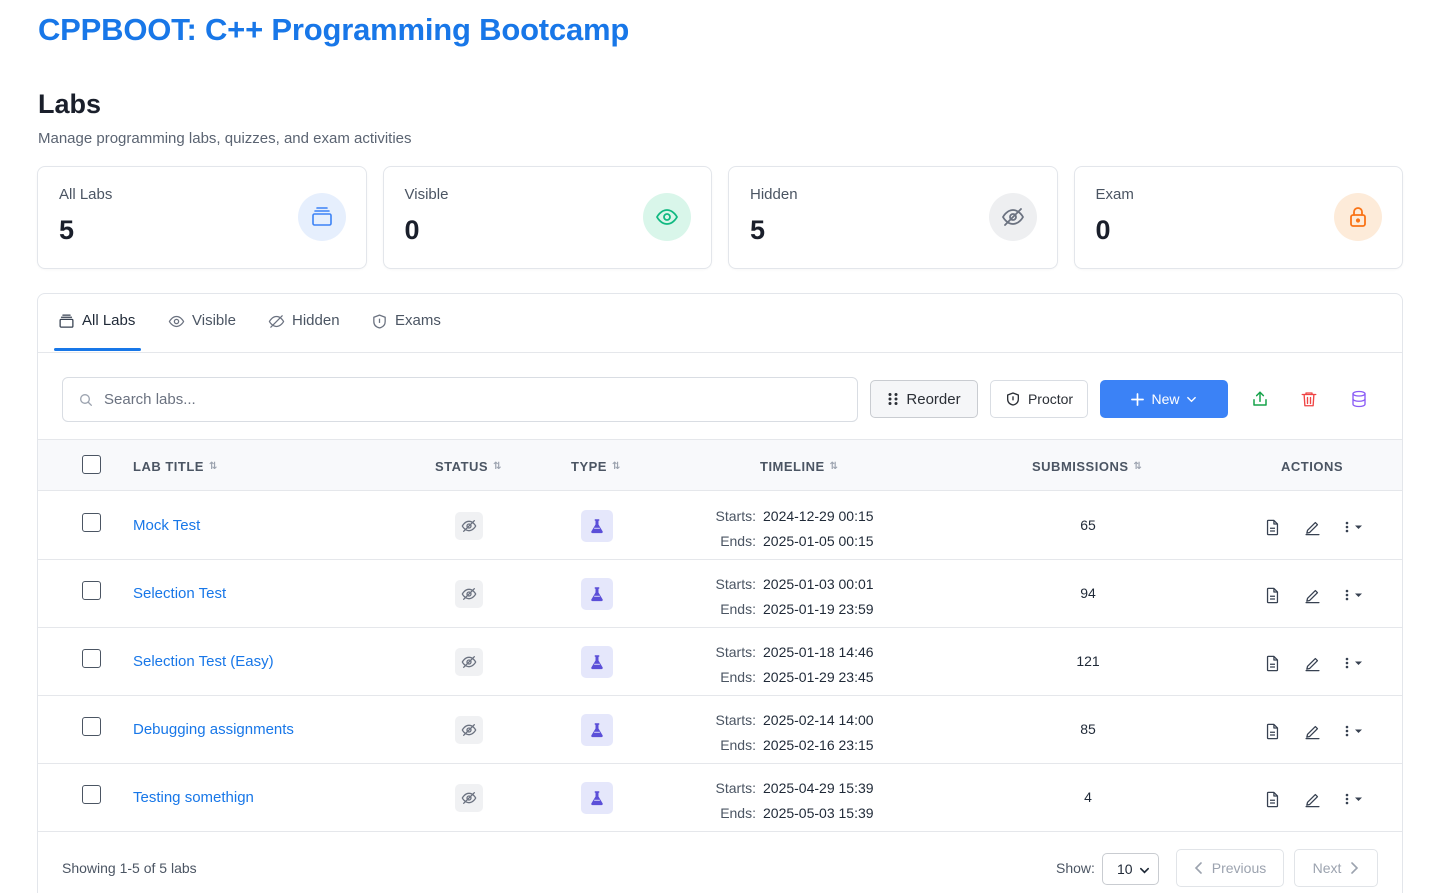 This screenshot has height=893, width=1443. What do you see at coordinates (193, 797) in the screenshot?
I see `lab-title-link: Testing somethign` at bounding box center [193, 797].